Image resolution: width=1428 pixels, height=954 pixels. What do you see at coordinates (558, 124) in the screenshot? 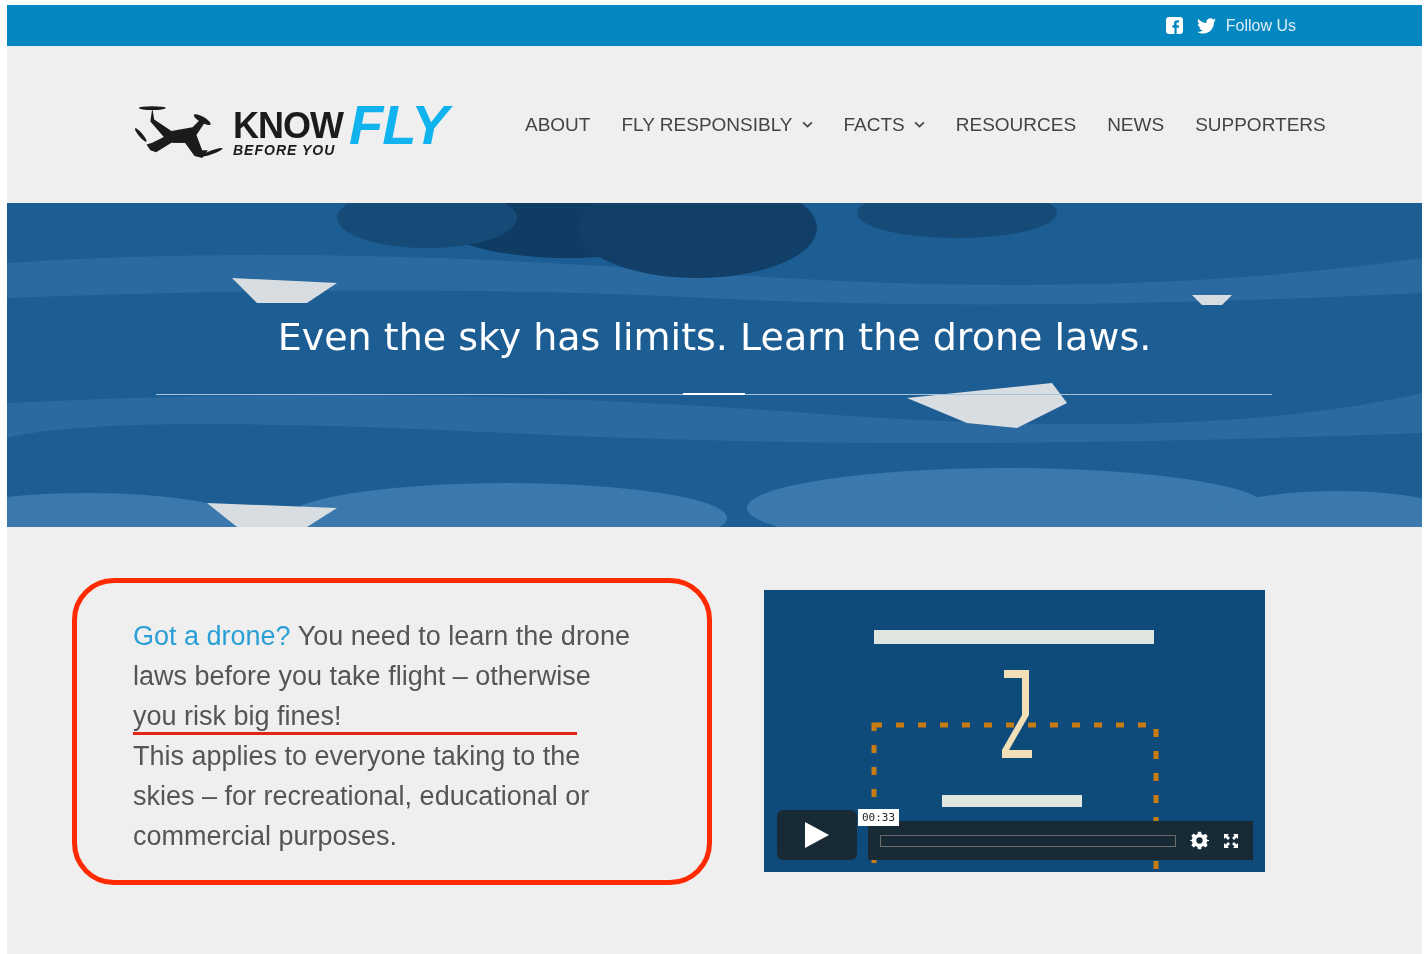
I see `nav-link: ABOUT` at bounding box center [558, 124].